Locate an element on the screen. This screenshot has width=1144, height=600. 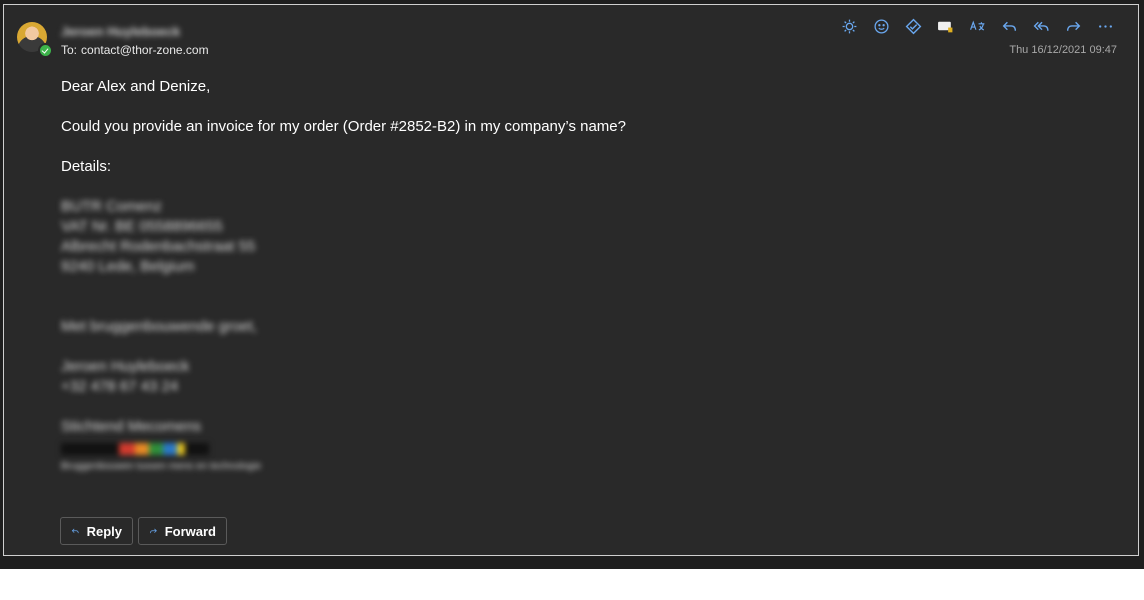
signature-organization: Stichtend Mecomens is located at coordinates (131, 426).